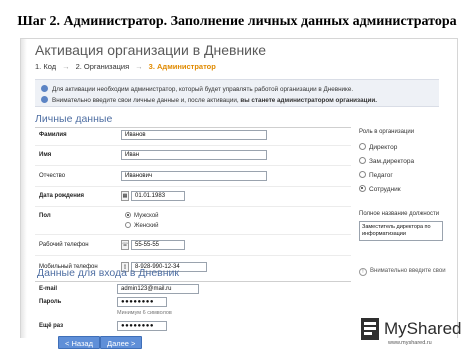  What do you see at coordinates (423, 328) in the screenshot?
I see `brand-name: MyShared` at bounding box center [423, 328].